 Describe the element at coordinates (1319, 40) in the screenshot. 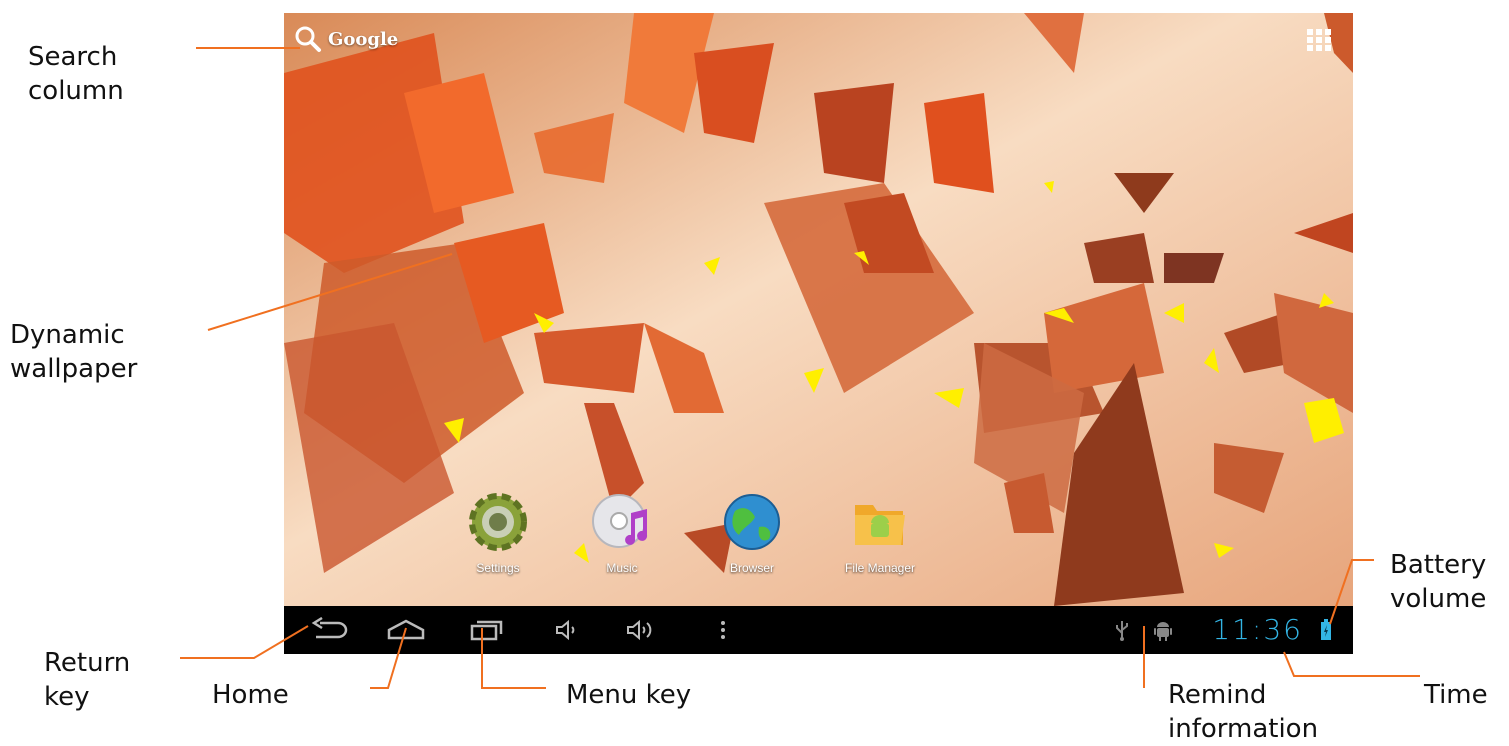

I see `all-apps-grid-icon` at that location.